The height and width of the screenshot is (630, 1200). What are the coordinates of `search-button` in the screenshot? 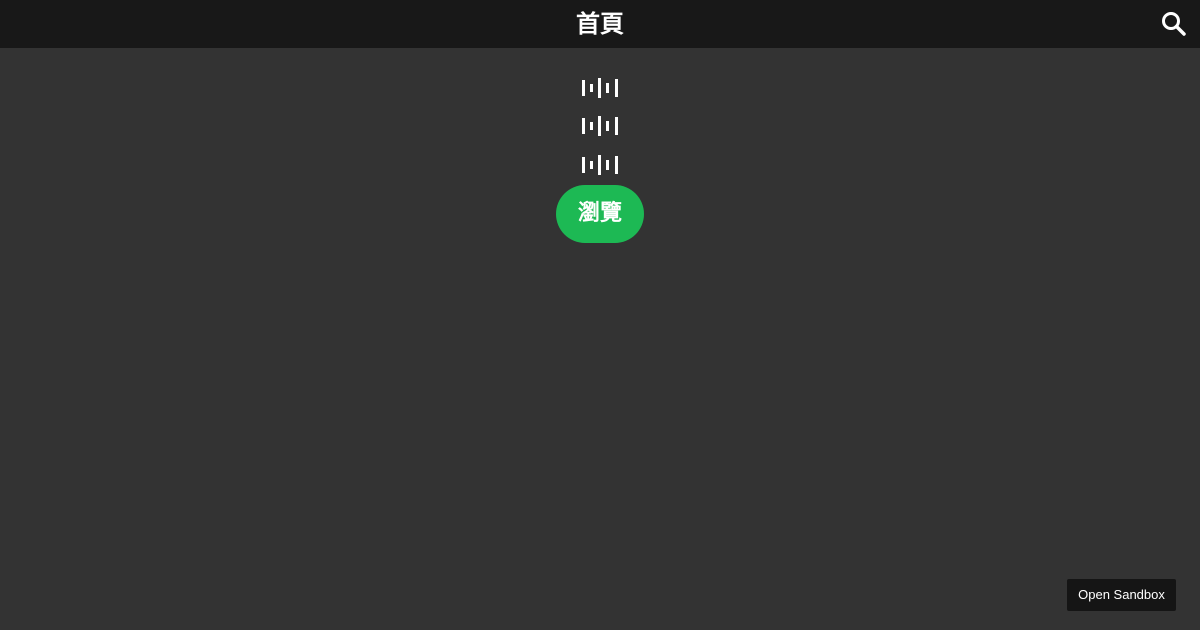 It's located at (1174, 24).